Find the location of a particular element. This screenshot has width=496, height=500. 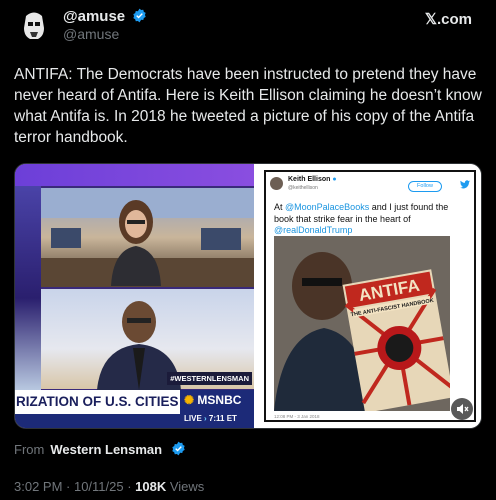

chyron-text: RIZATION OF U.S. CITIES is located at coordinates (97, 402).